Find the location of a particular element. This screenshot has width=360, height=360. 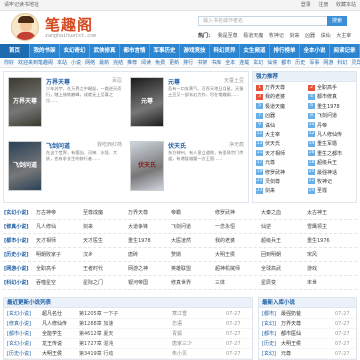

subnav-link: 最新 is located at coordinates (104, 63).